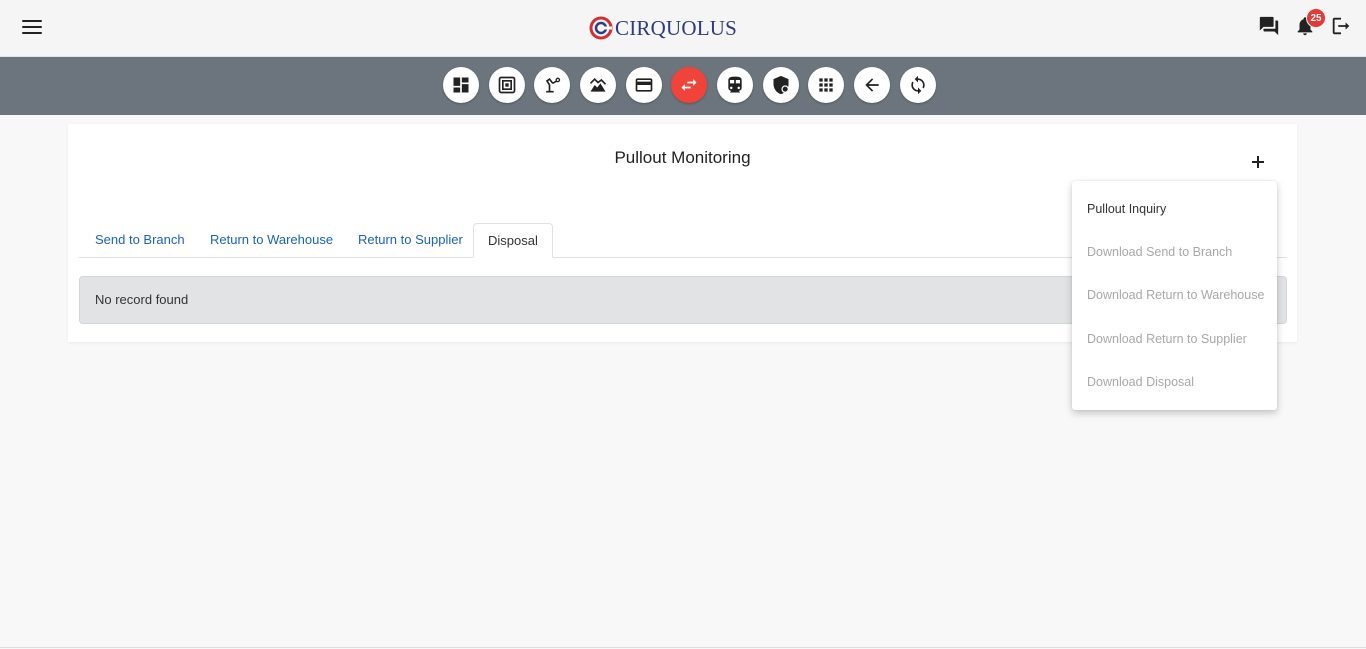  Describe the element at coordinates (140, 240) in the screenshot. I see `tab-send-to-branch: Send to Branch` at that location.